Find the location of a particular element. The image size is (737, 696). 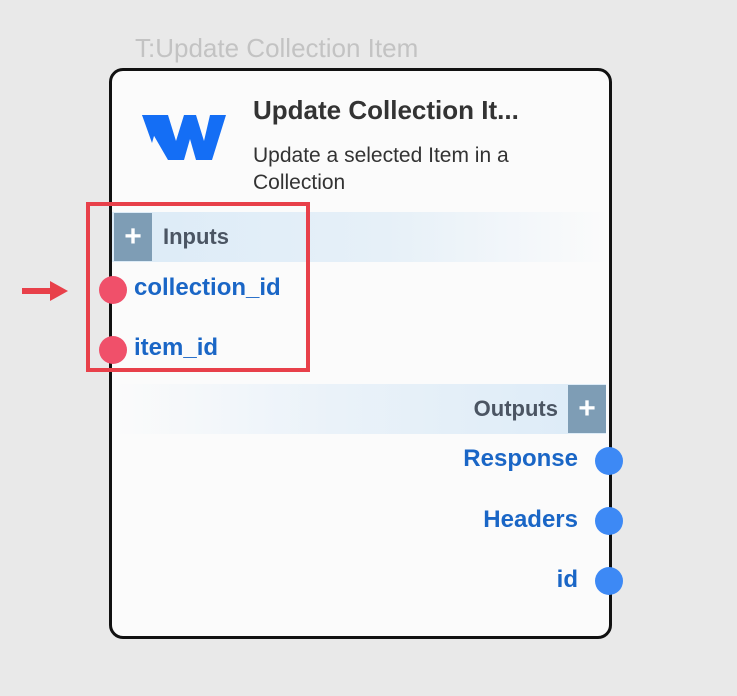

output-port-label: Headers is located at coordinates (530, 519).